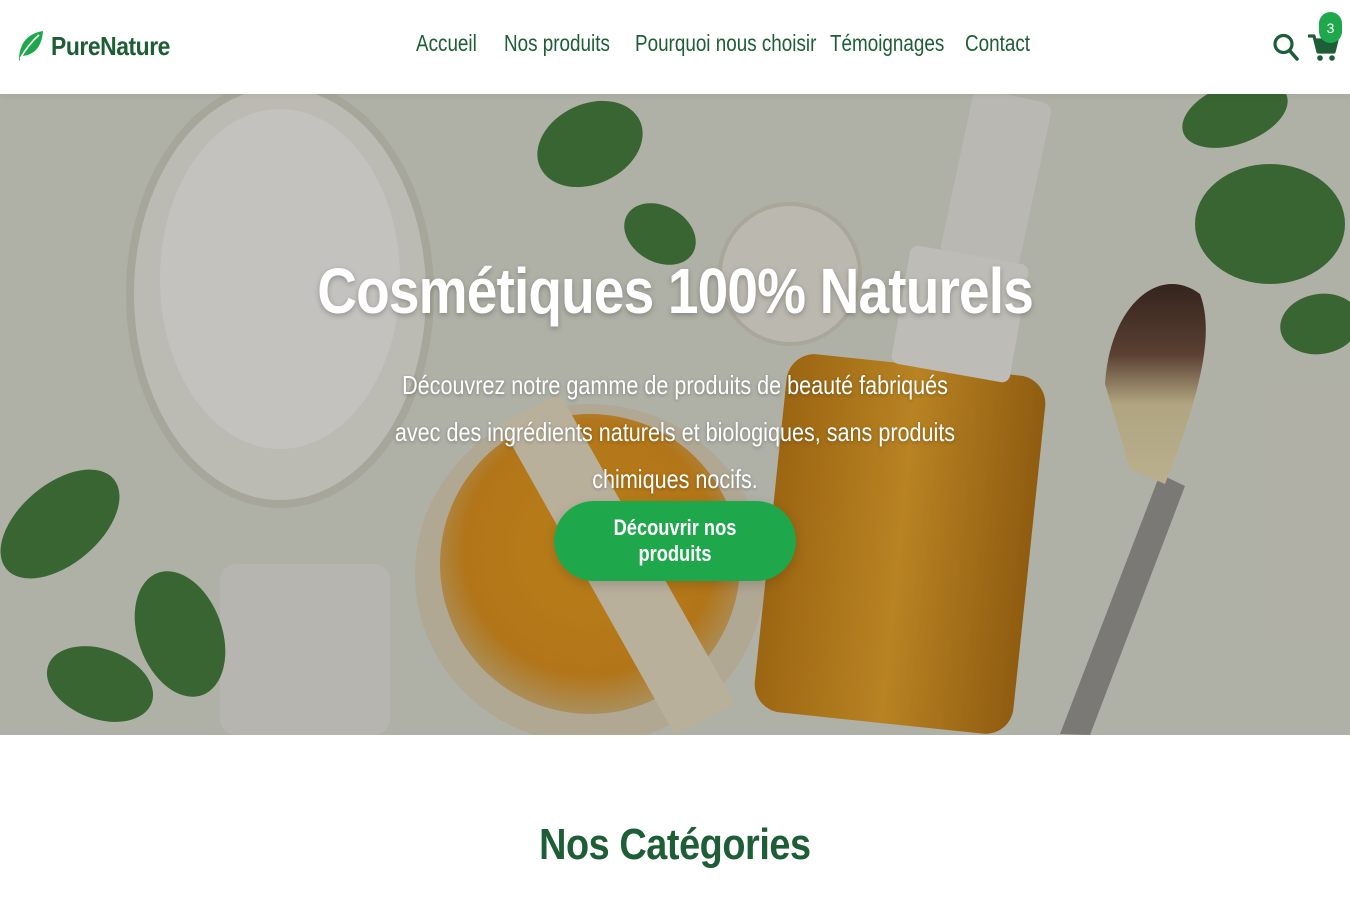 This screenshot has width=1350, height=900. Describe the element at coordinates (725, 43) in the screenshot. I see `nav-pourquoi: Pourquoi nous choisir` at that location.